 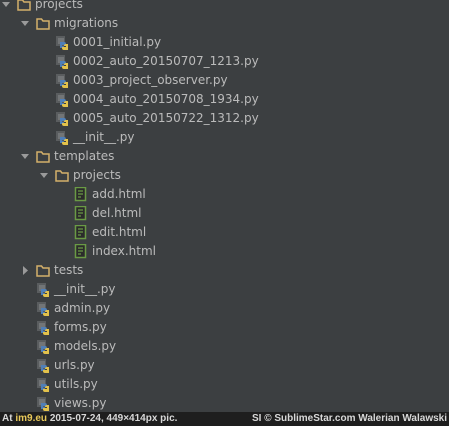 What do you see at coordinates (86, 23) in the screenshot?
I see `tree-item-label: migrations` at bounding box center [86, 23].